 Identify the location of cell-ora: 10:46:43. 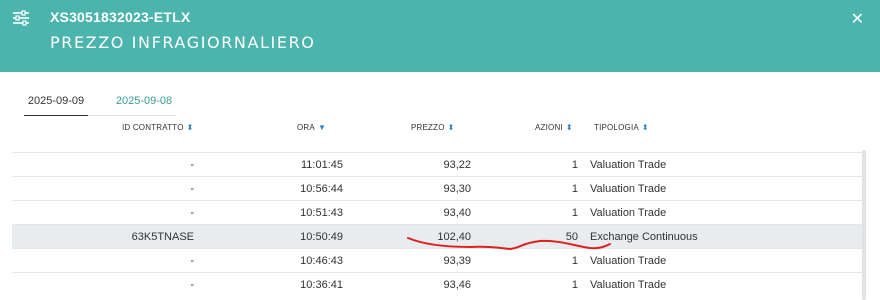
(321, 261).